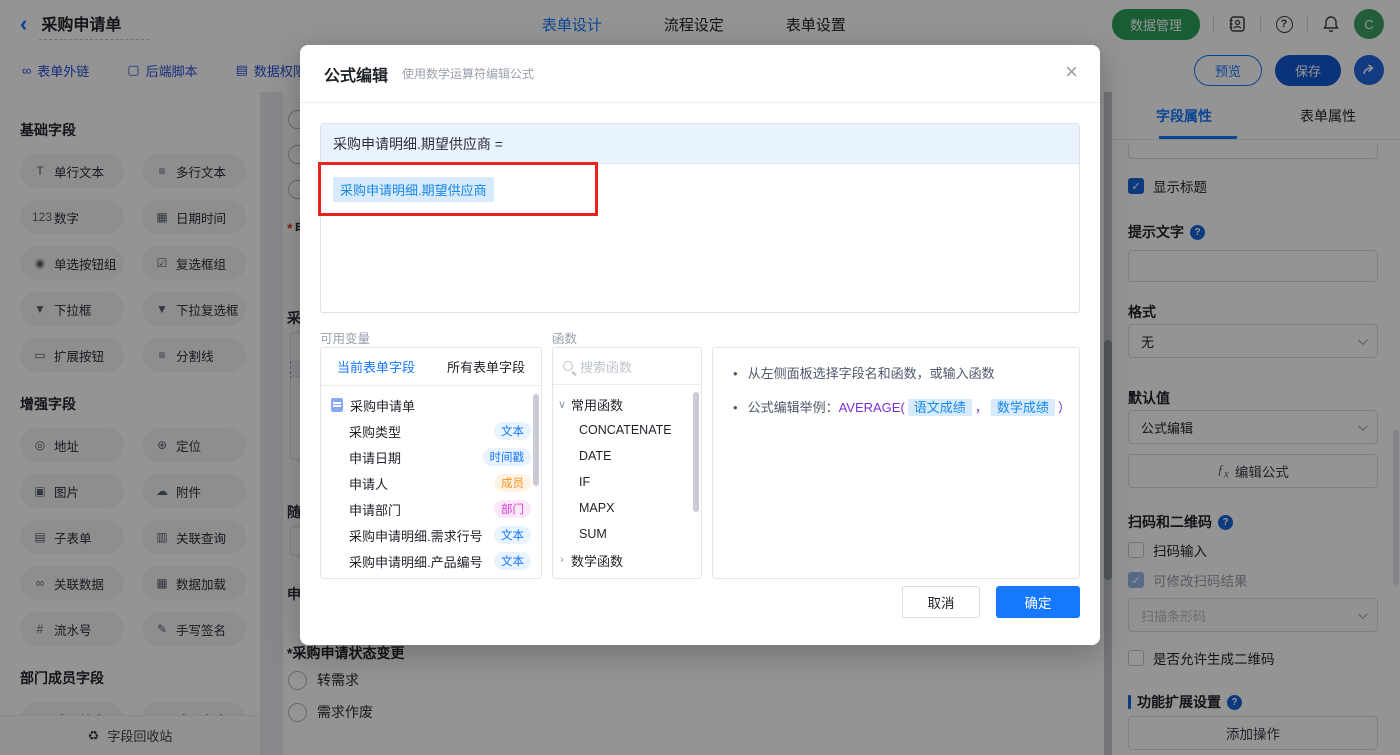 This screenshot has height=755, width=1400. What do you see at coordinates (431, 457) in the screenshot?
I see `variable-row: 申请日期 时间戳` at bounding box center [431, 457].